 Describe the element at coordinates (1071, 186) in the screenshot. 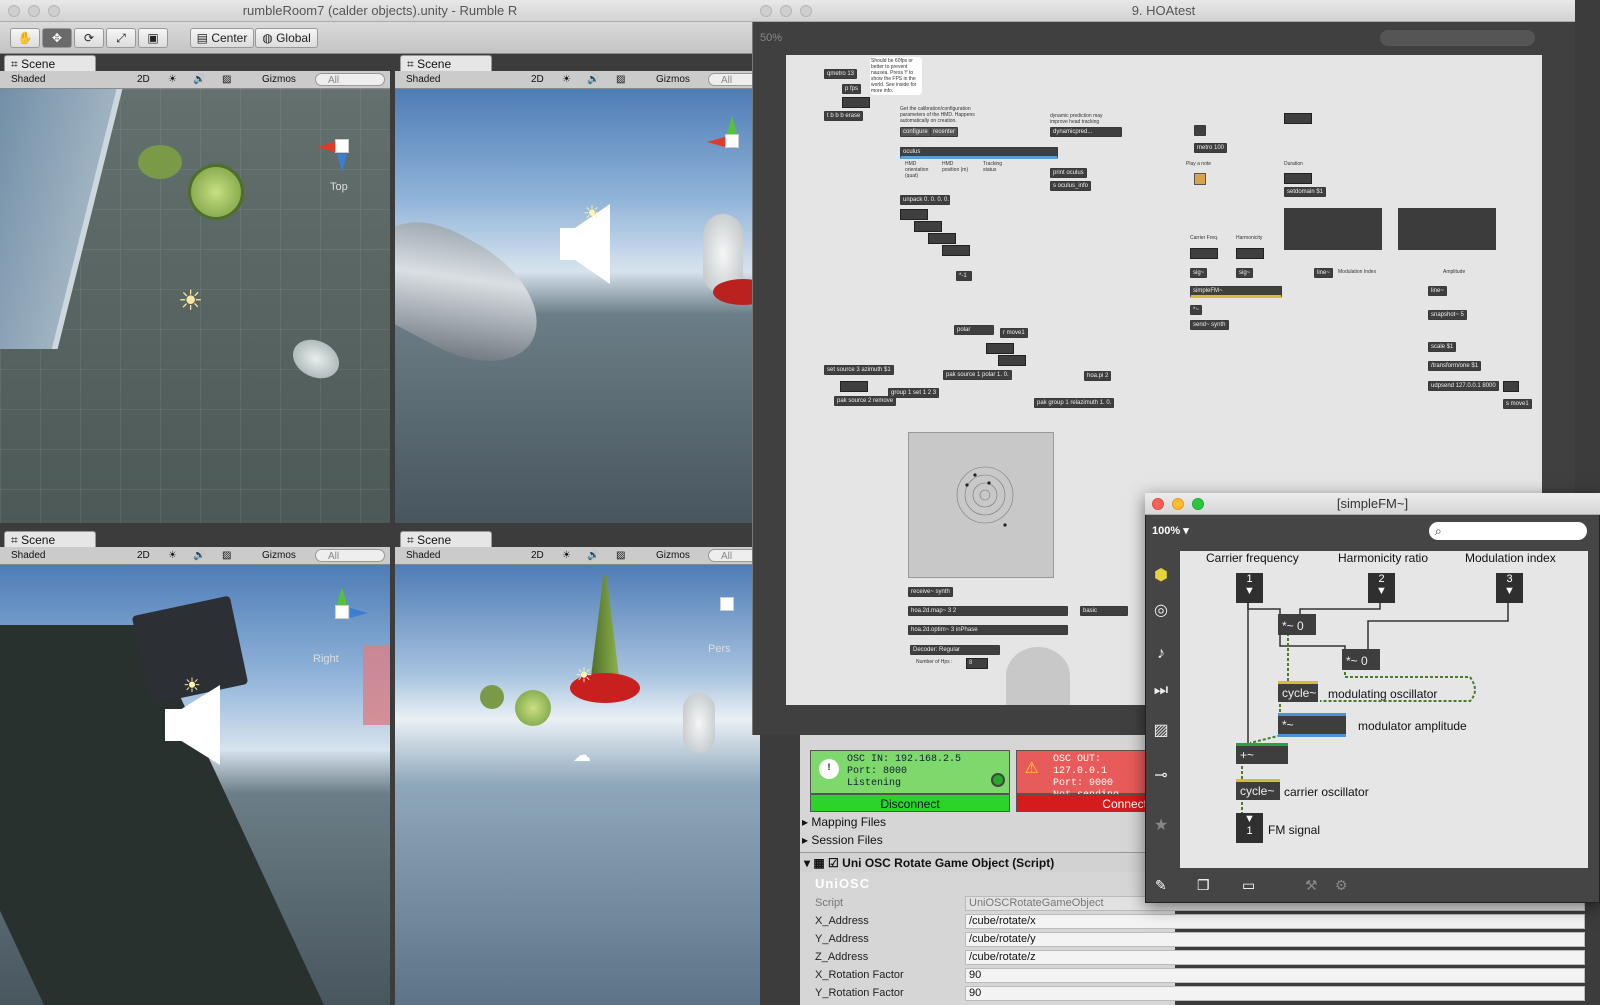

I see `send-oculus-info-object: s oculus_info` at that location.